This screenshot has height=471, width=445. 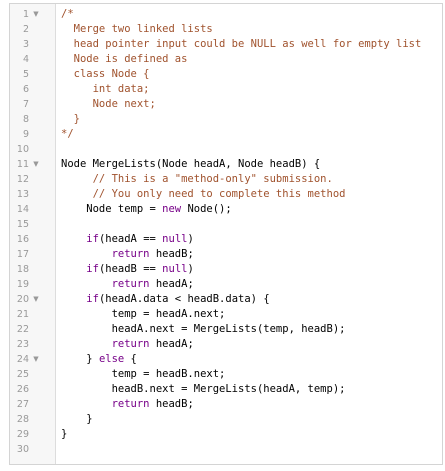 I want to click on code-line: 20 ▼ if(headA.data < headB.data) {, so click(x=226, y=299).